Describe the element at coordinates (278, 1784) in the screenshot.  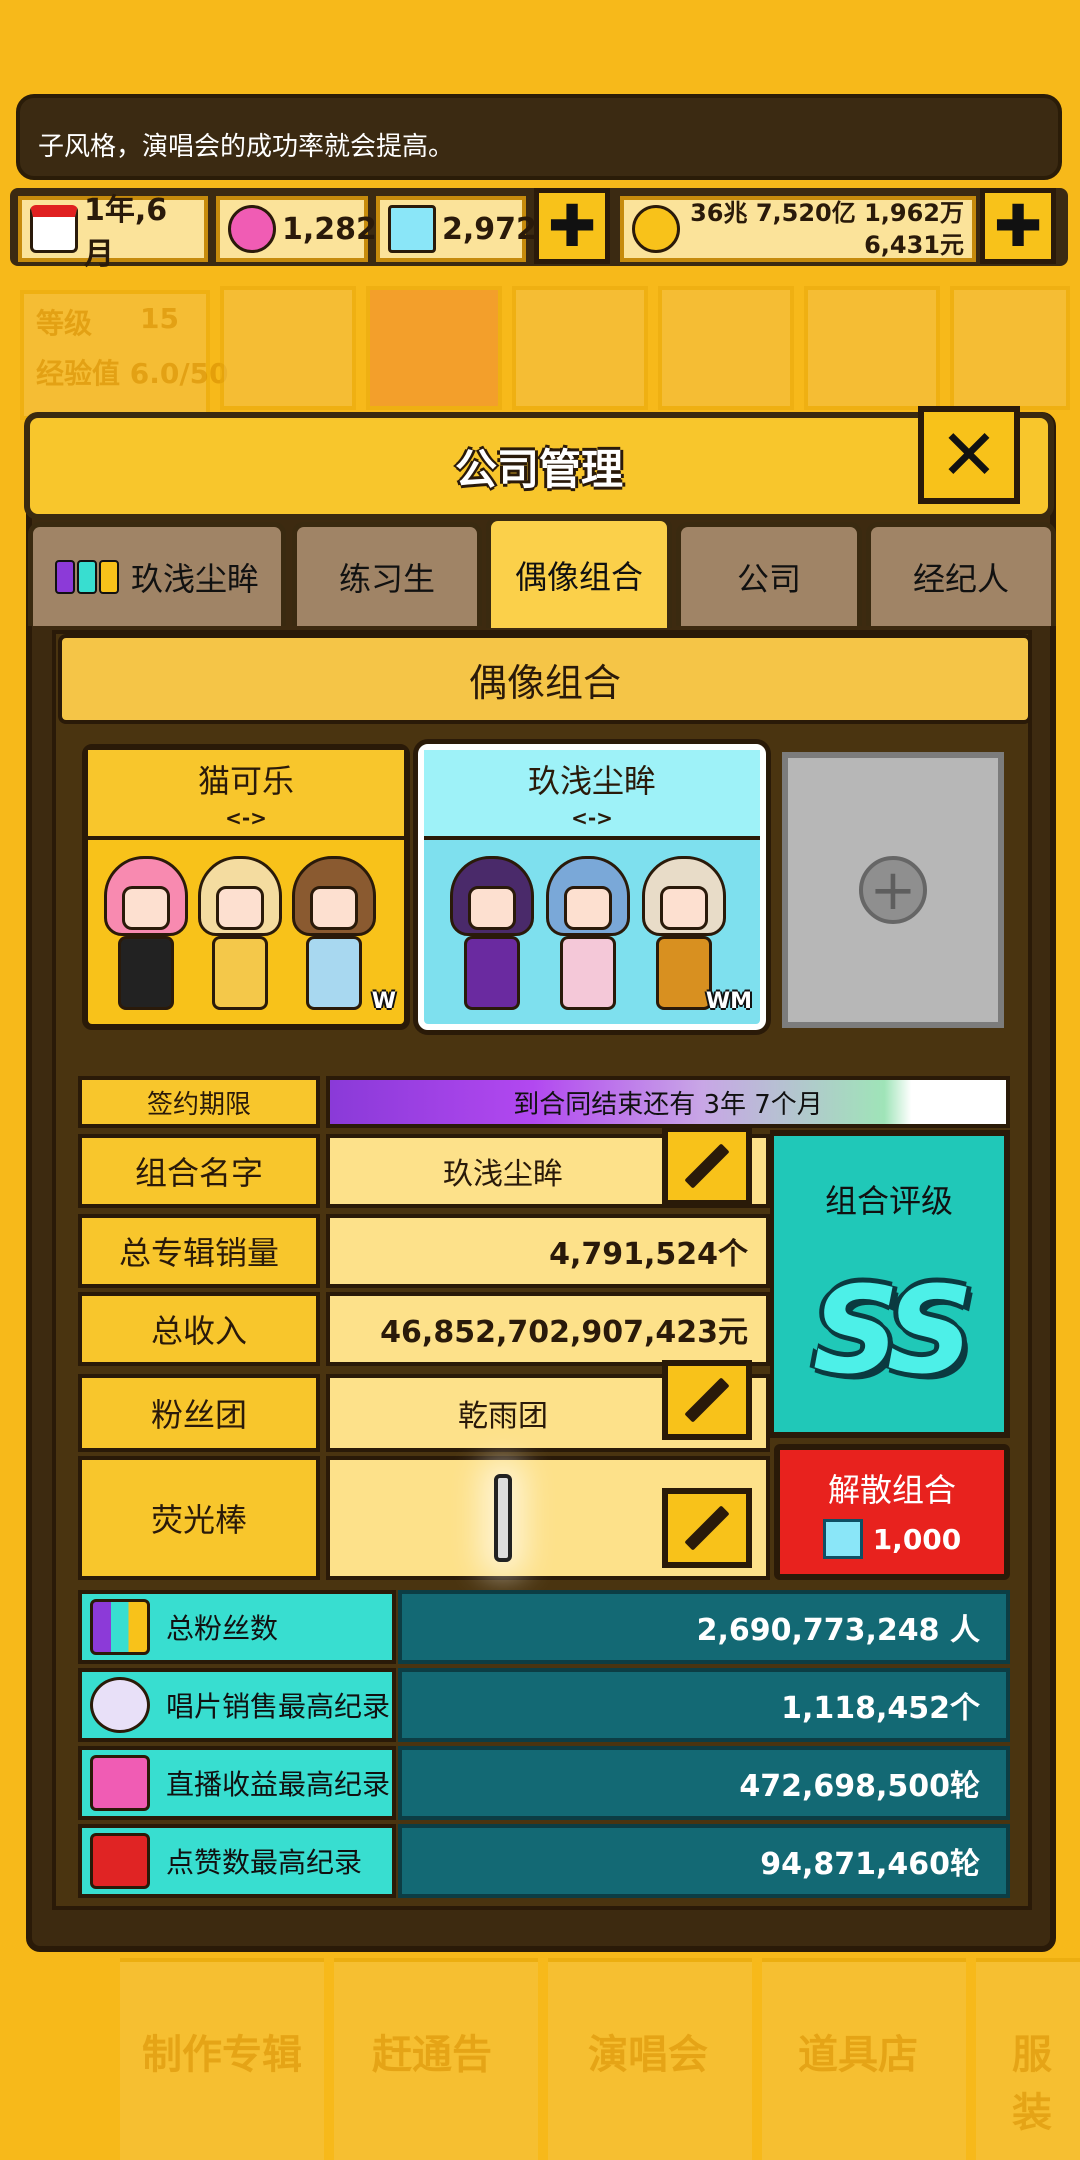
I see `stat-record-streaming-label: 直播收益最高纪录` at that location.